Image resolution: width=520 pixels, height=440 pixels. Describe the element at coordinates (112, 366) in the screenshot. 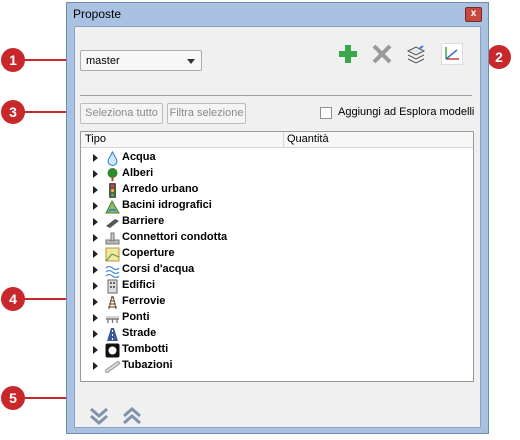

I see `pipe-icon` at that location.